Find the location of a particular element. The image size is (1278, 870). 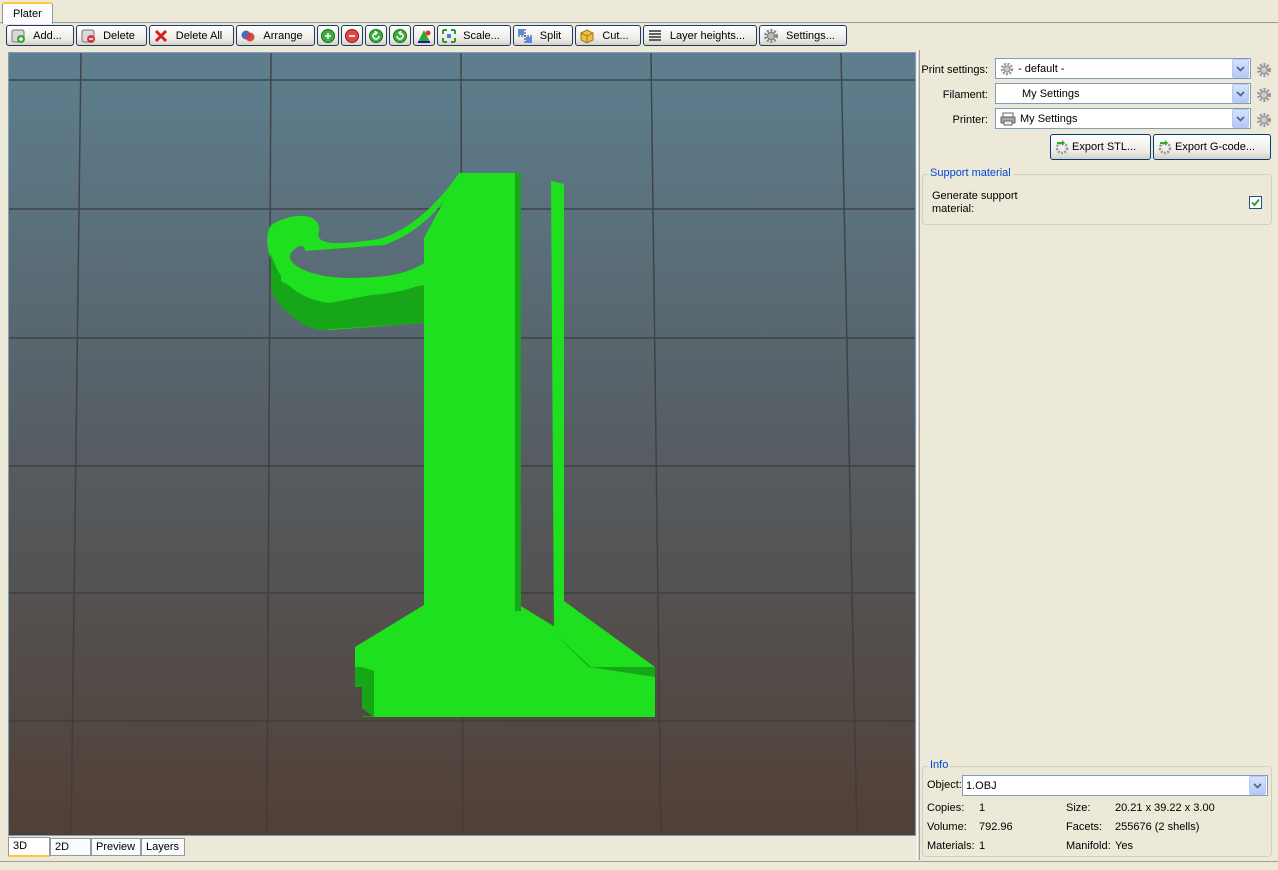

split-button-label: Split is located at coordinates (550, 35).